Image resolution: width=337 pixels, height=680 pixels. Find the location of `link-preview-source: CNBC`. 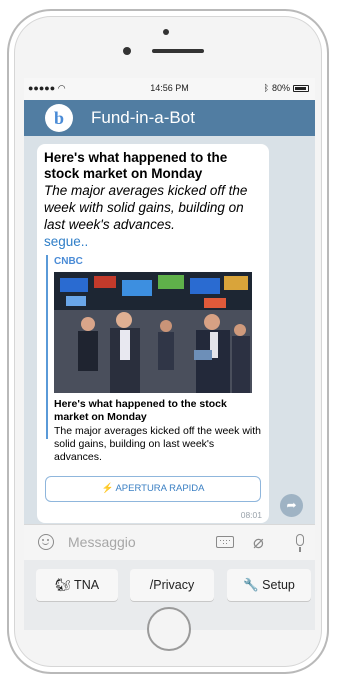

link-preview-source: CNBC is located at coordinates (68, 261).